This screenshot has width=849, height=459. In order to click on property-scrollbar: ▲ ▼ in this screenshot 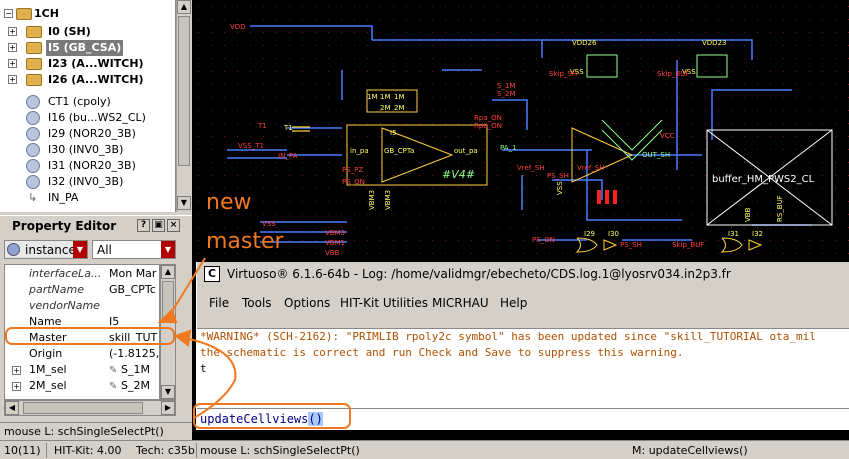, I will do `click(168, 332)`.